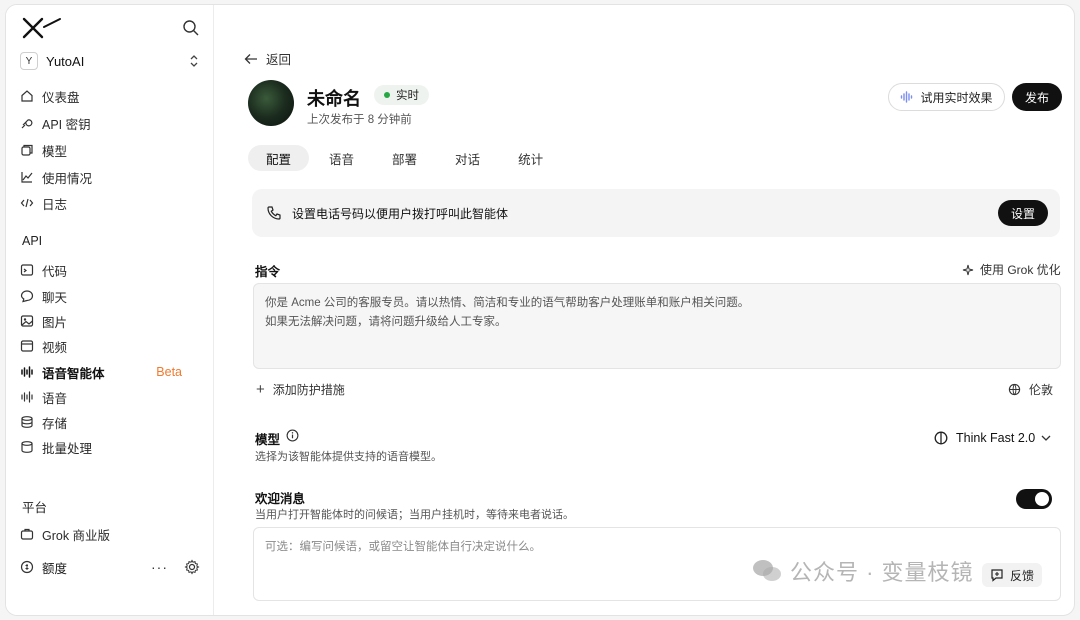 The width and height of the screenshot is (1080, 620). I want to click on welcome-placeholder: 可选：编写问候语，或留空让智能体自行决定说什么。, so click(403, 547).